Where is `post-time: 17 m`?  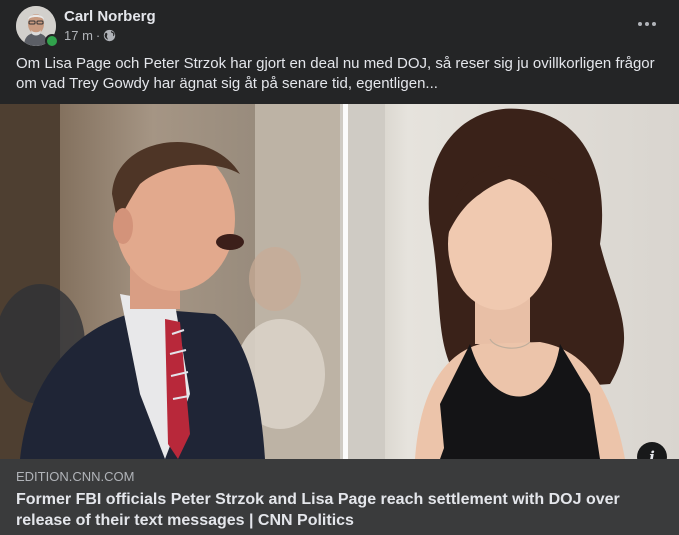 post-time: 17 m is located at coordinates (78, 35).